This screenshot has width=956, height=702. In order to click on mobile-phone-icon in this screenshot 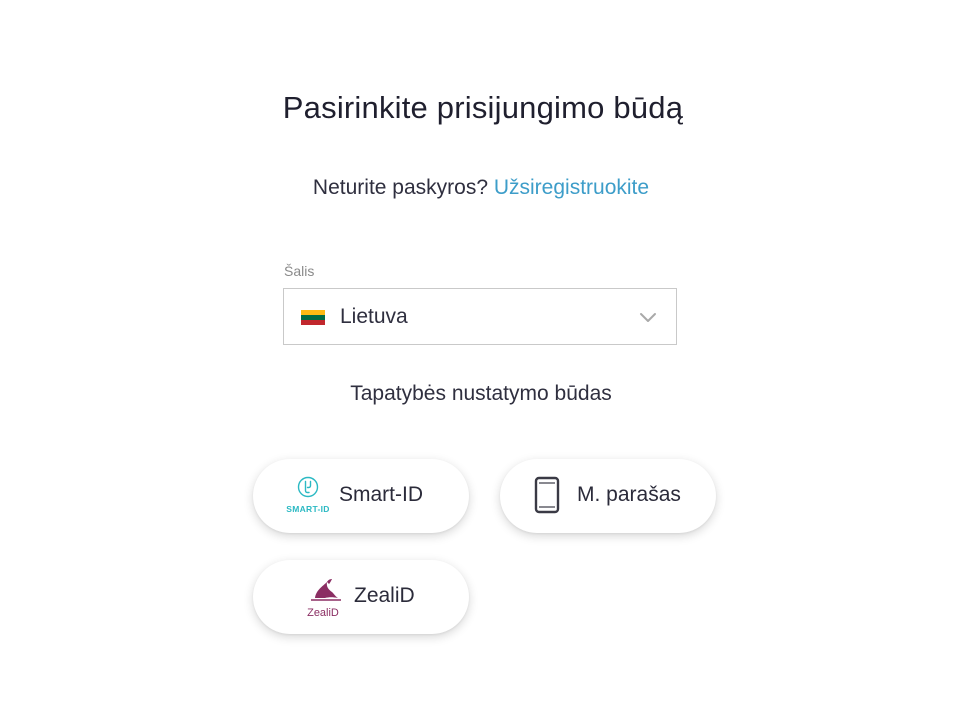, I will do `click(547, 495)`.